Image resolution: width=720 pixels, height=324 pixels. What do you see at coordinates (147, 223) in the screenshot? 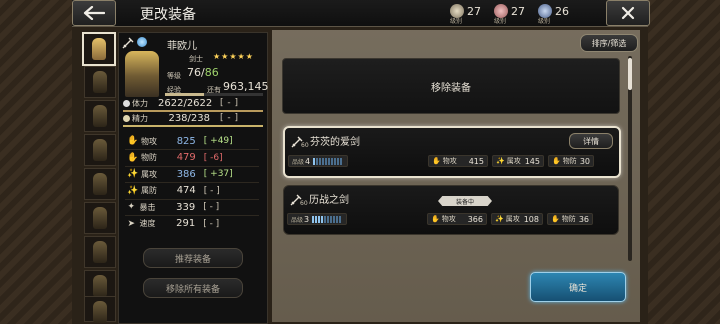
I see `stat-label: 速度` at bounding box center [147, 223].